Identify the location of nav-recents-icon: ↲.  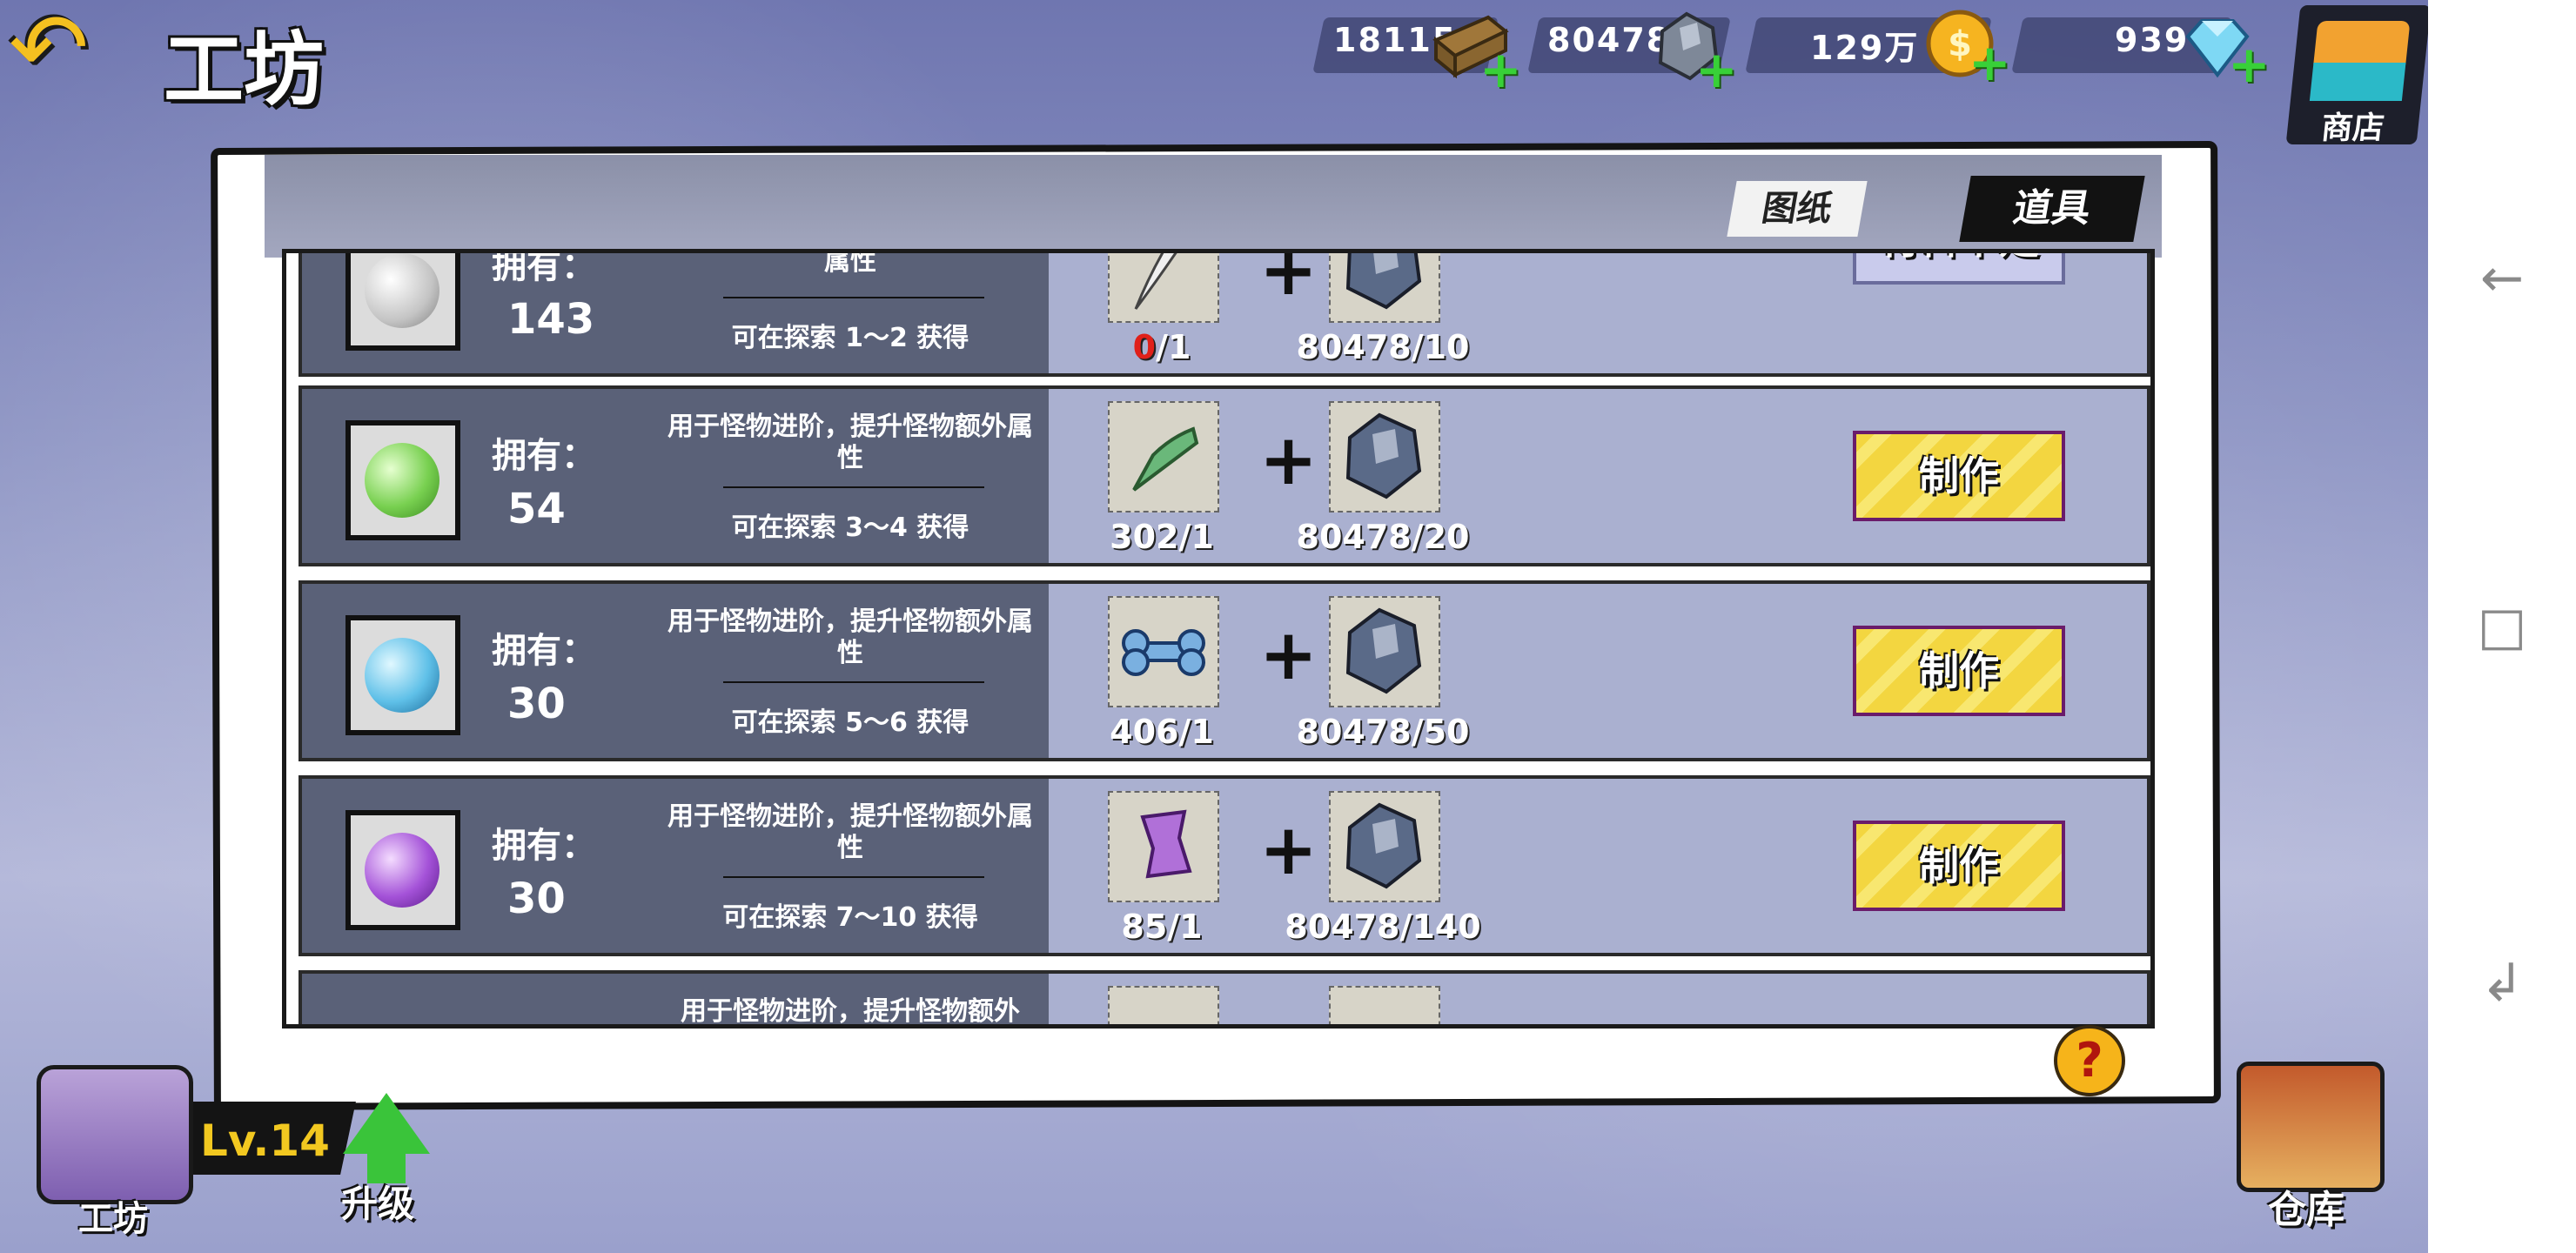
(2502, 983).